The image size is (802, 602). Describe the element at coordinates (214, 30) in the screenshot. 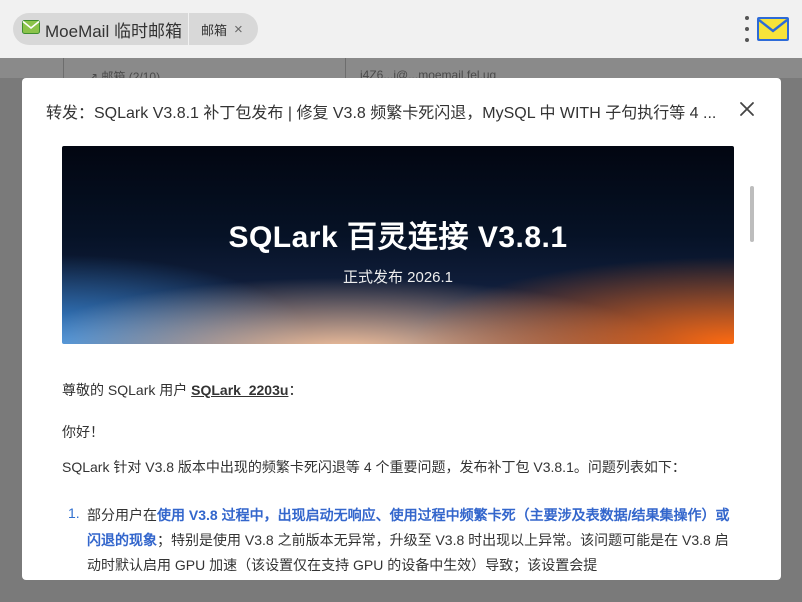

I see `tab-sub-label: 邮箱` at that location.